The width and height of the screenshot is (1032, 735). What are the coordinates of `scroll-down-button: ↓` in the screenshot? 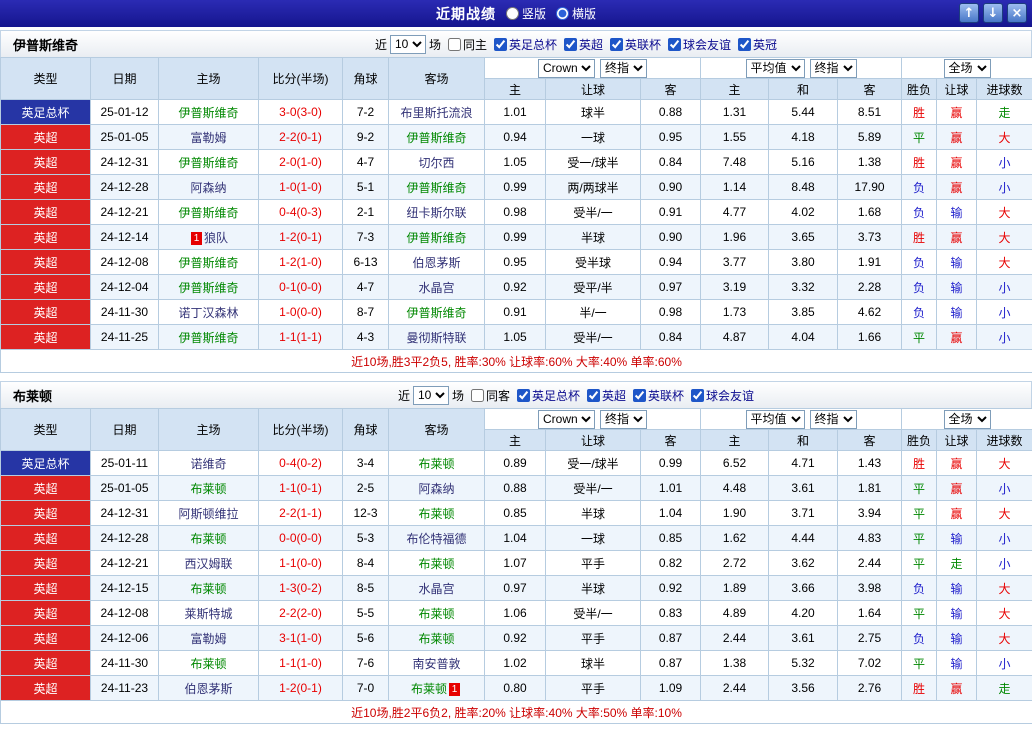 It's located at (993, 13).